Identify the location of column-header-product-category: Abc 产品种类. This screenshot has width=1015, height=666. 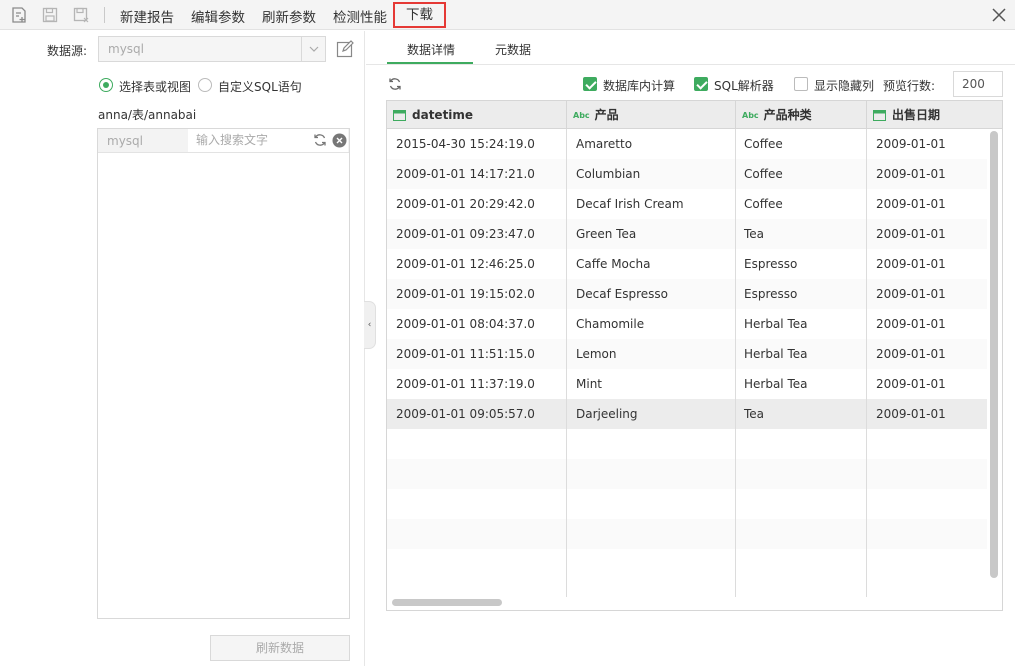
(801, 115).